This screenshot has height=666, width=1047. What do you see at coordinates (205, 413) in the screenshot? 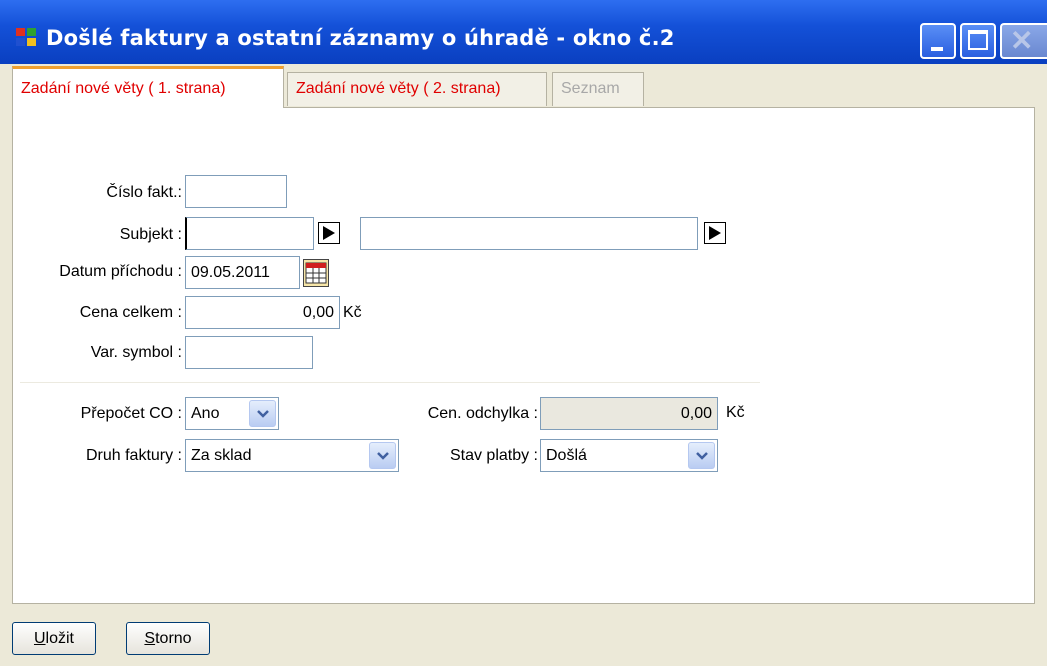
I see `prepocet-co-value: Ano` at bounding box center [205, 413].